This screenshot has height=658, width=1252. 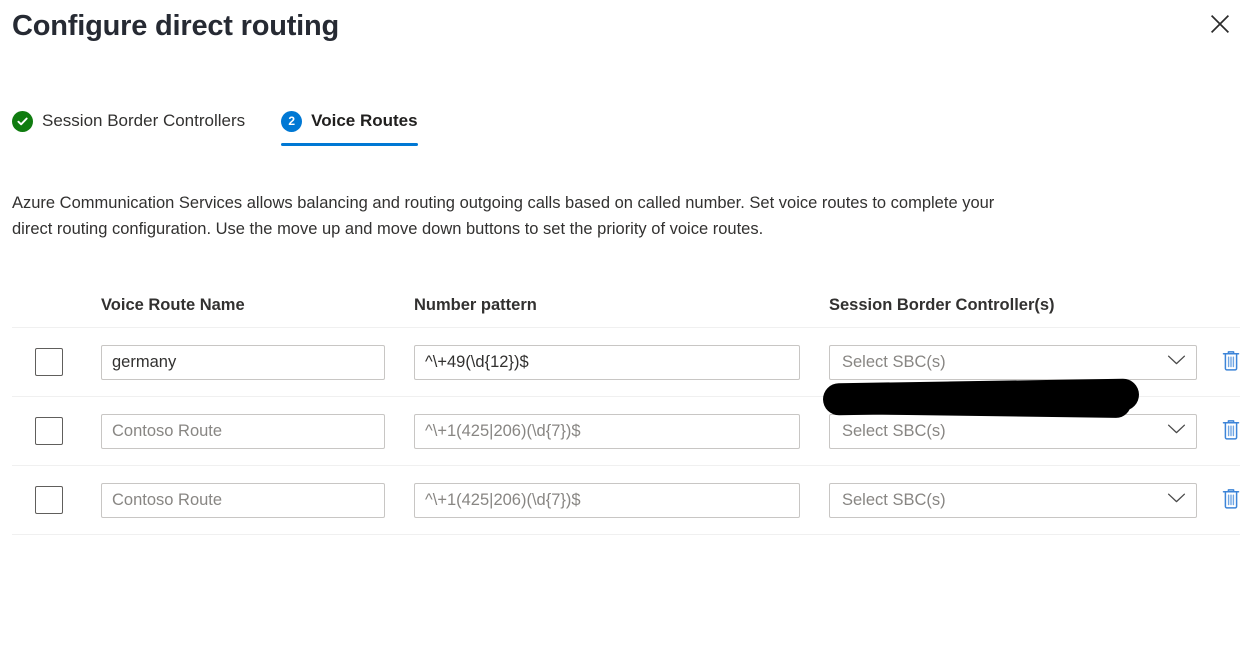 I want to click on panel-header: Configure direct routing, so click(x=626, y=22).